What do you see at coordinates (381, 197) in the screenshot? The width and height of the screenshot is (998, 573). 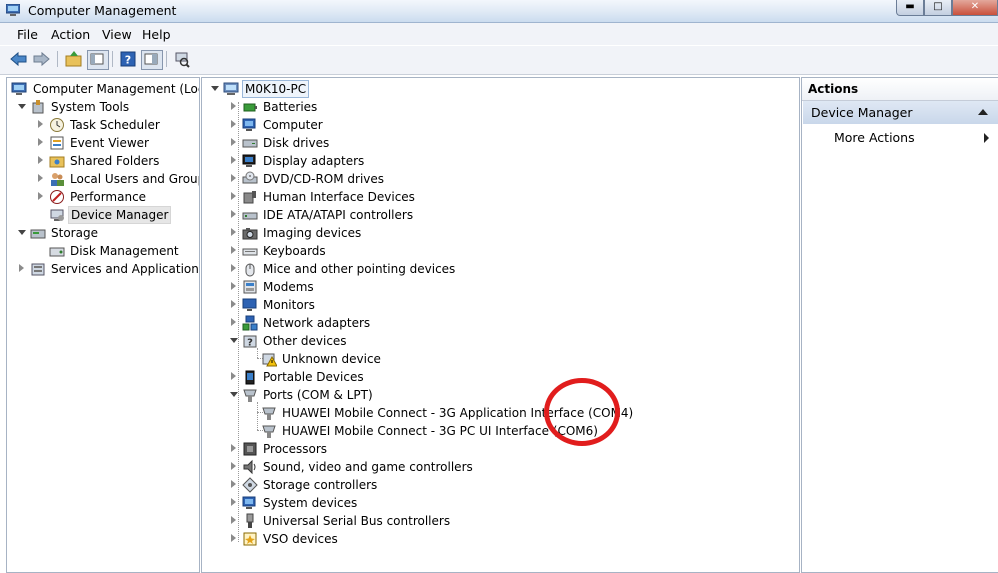 I see `device-category-hid: Human Interface Devices` at bounding box center [381, 197].